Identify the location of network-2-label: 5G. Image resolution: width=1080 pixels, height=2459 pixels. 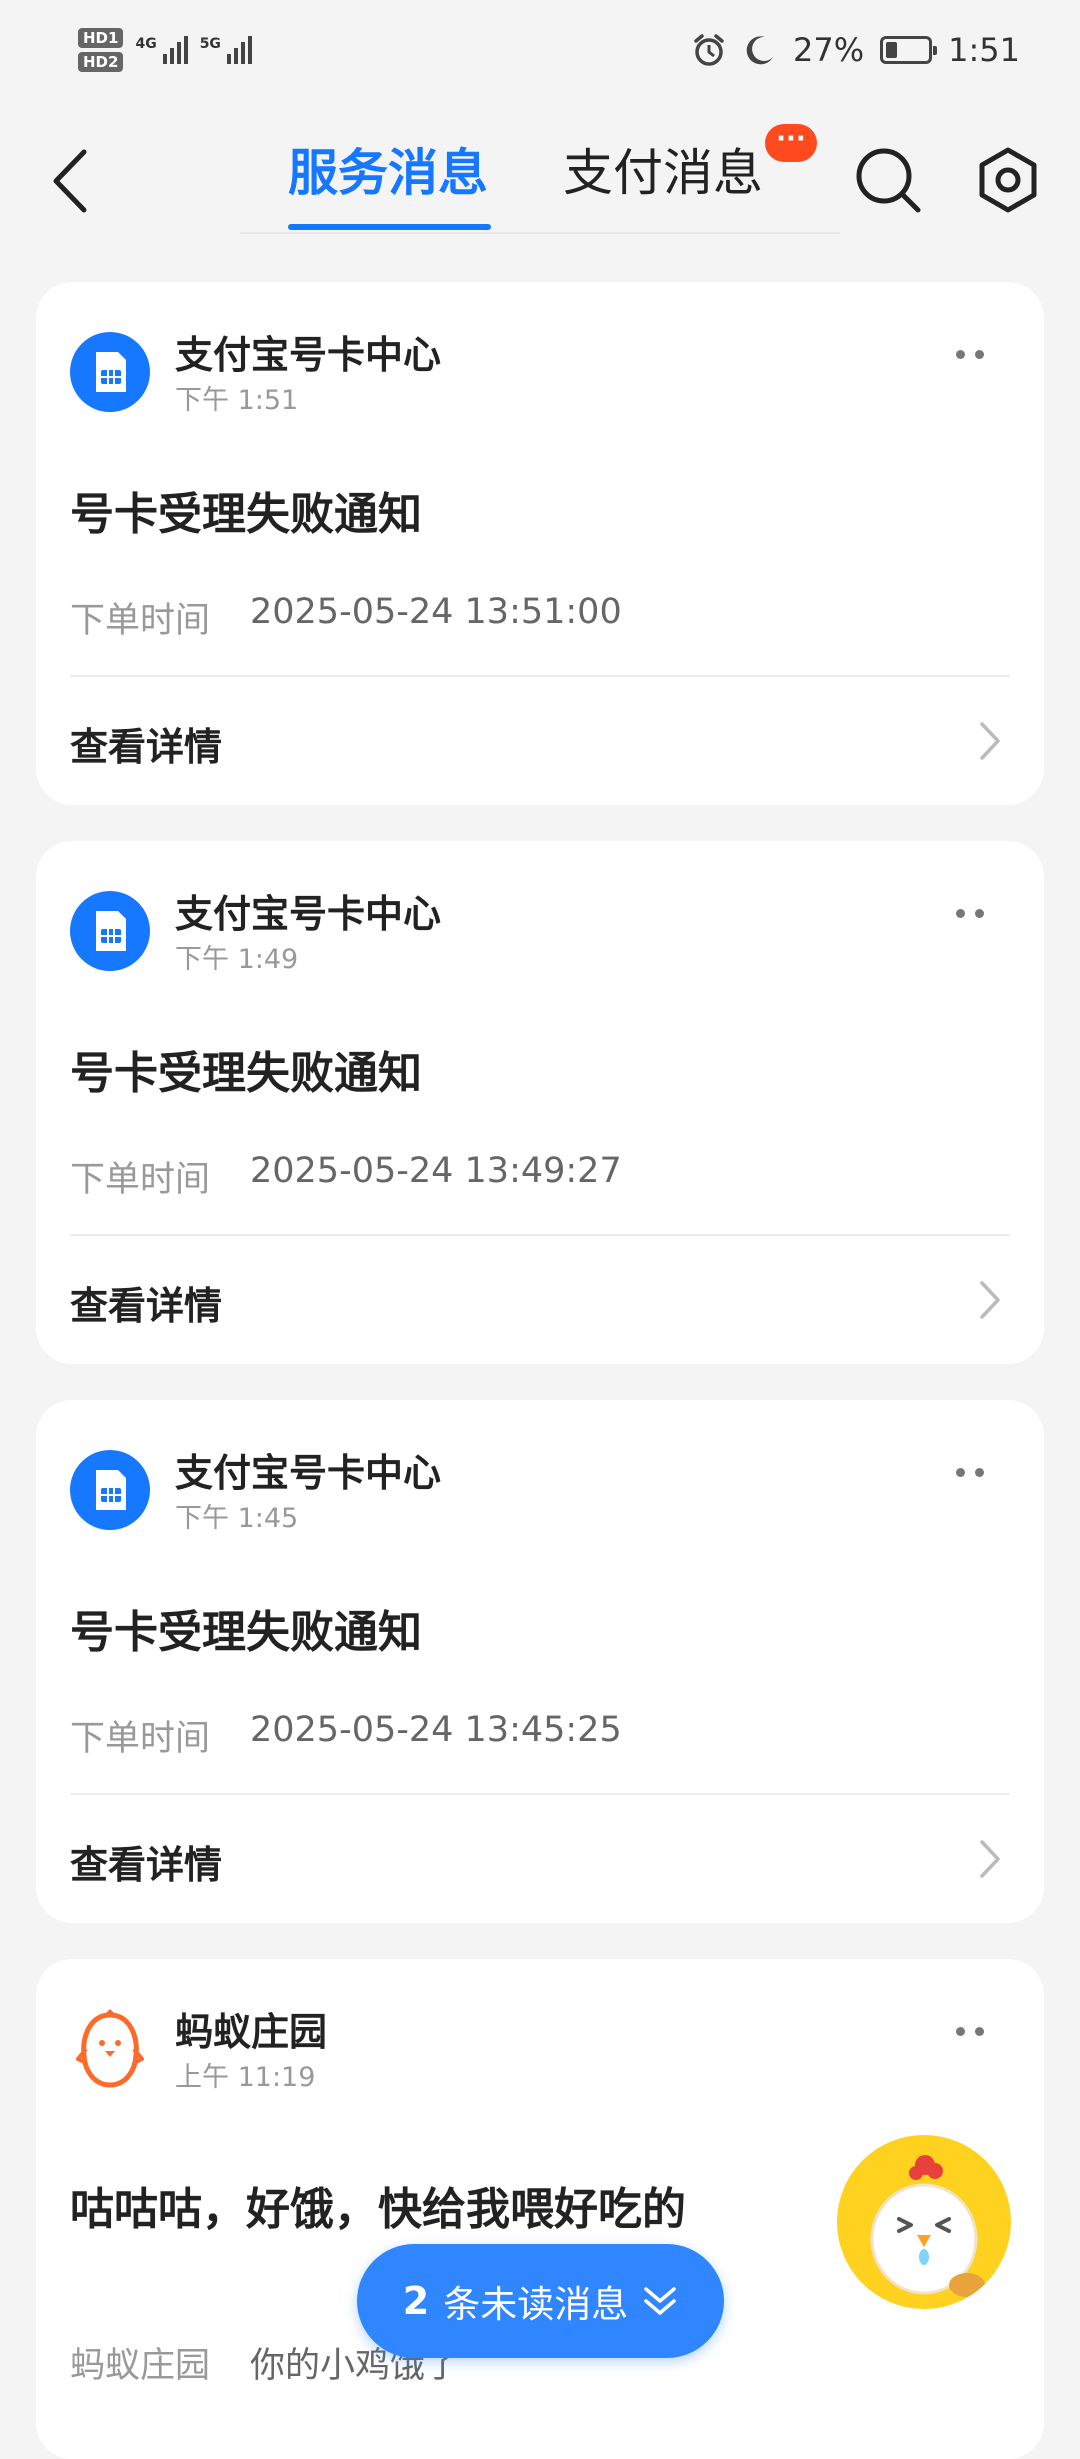
(210, 44).